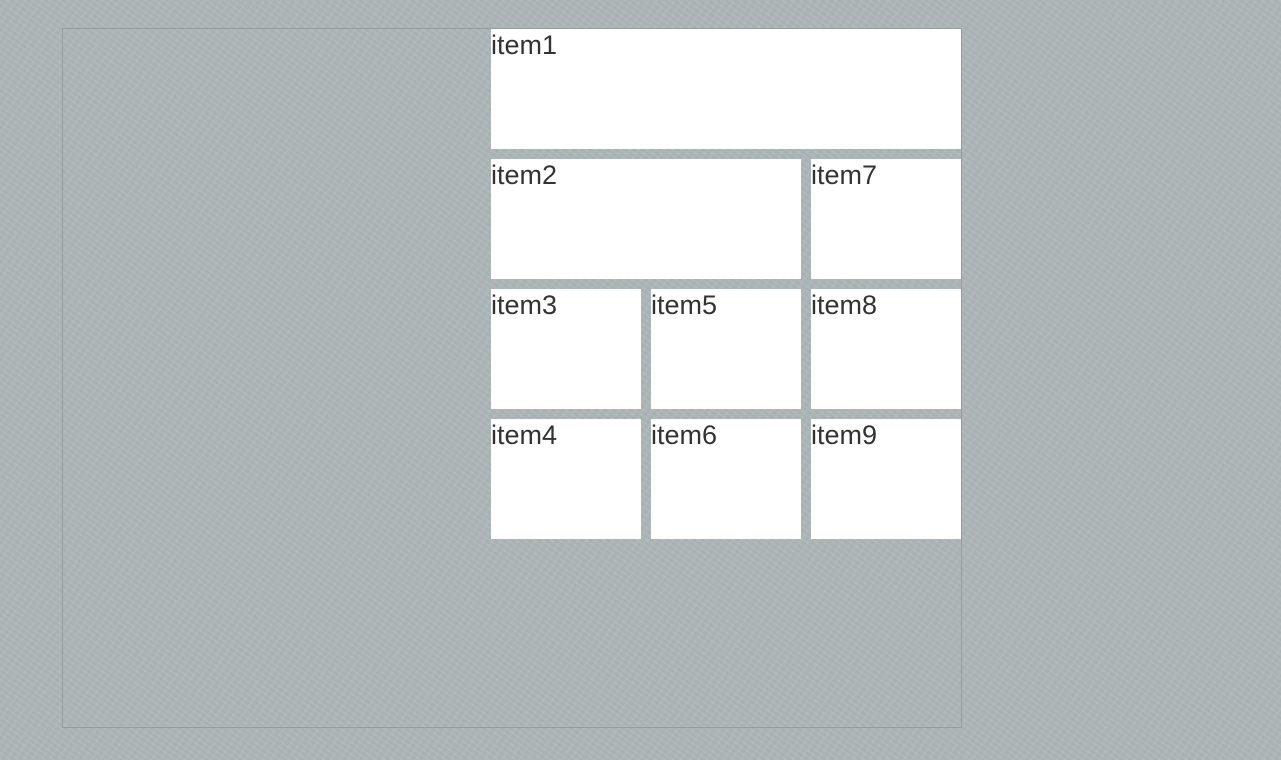  Describe the element at coordinates (886, 349) in the screenshot. I see `grid-item-8: item8` at that location.